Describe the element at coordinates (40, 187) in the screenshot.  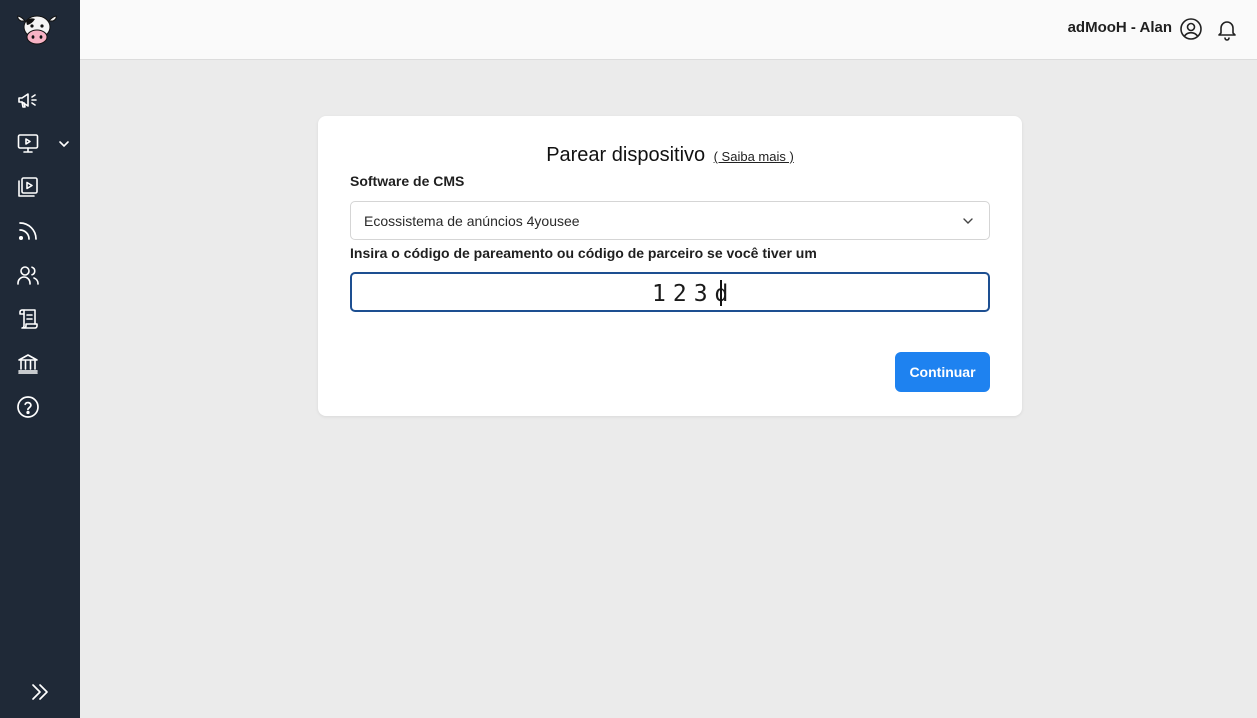
I see `sidebar-item-media` at that location.